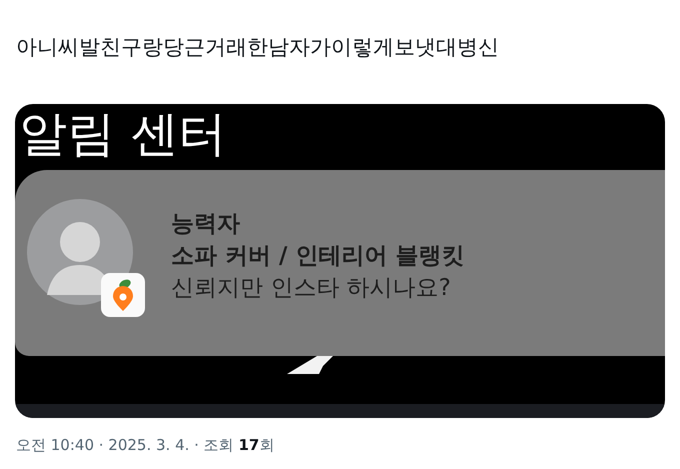  Describe the element at coordinates (123, 134) in the screenshot. I see `screen-heading: 알림 센터` at that location.